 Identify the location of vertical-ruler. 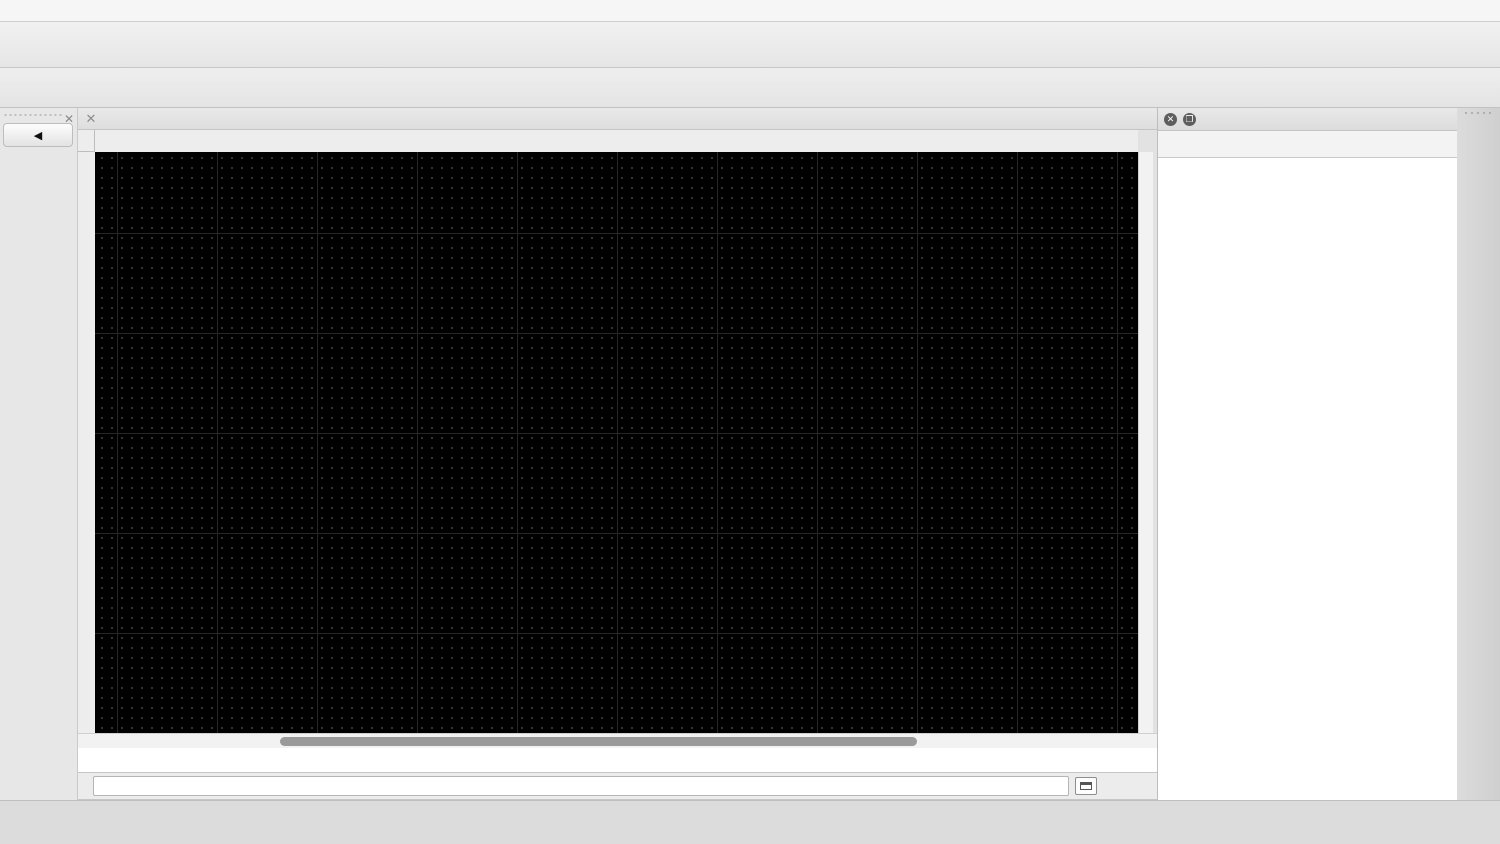
(87, 442).